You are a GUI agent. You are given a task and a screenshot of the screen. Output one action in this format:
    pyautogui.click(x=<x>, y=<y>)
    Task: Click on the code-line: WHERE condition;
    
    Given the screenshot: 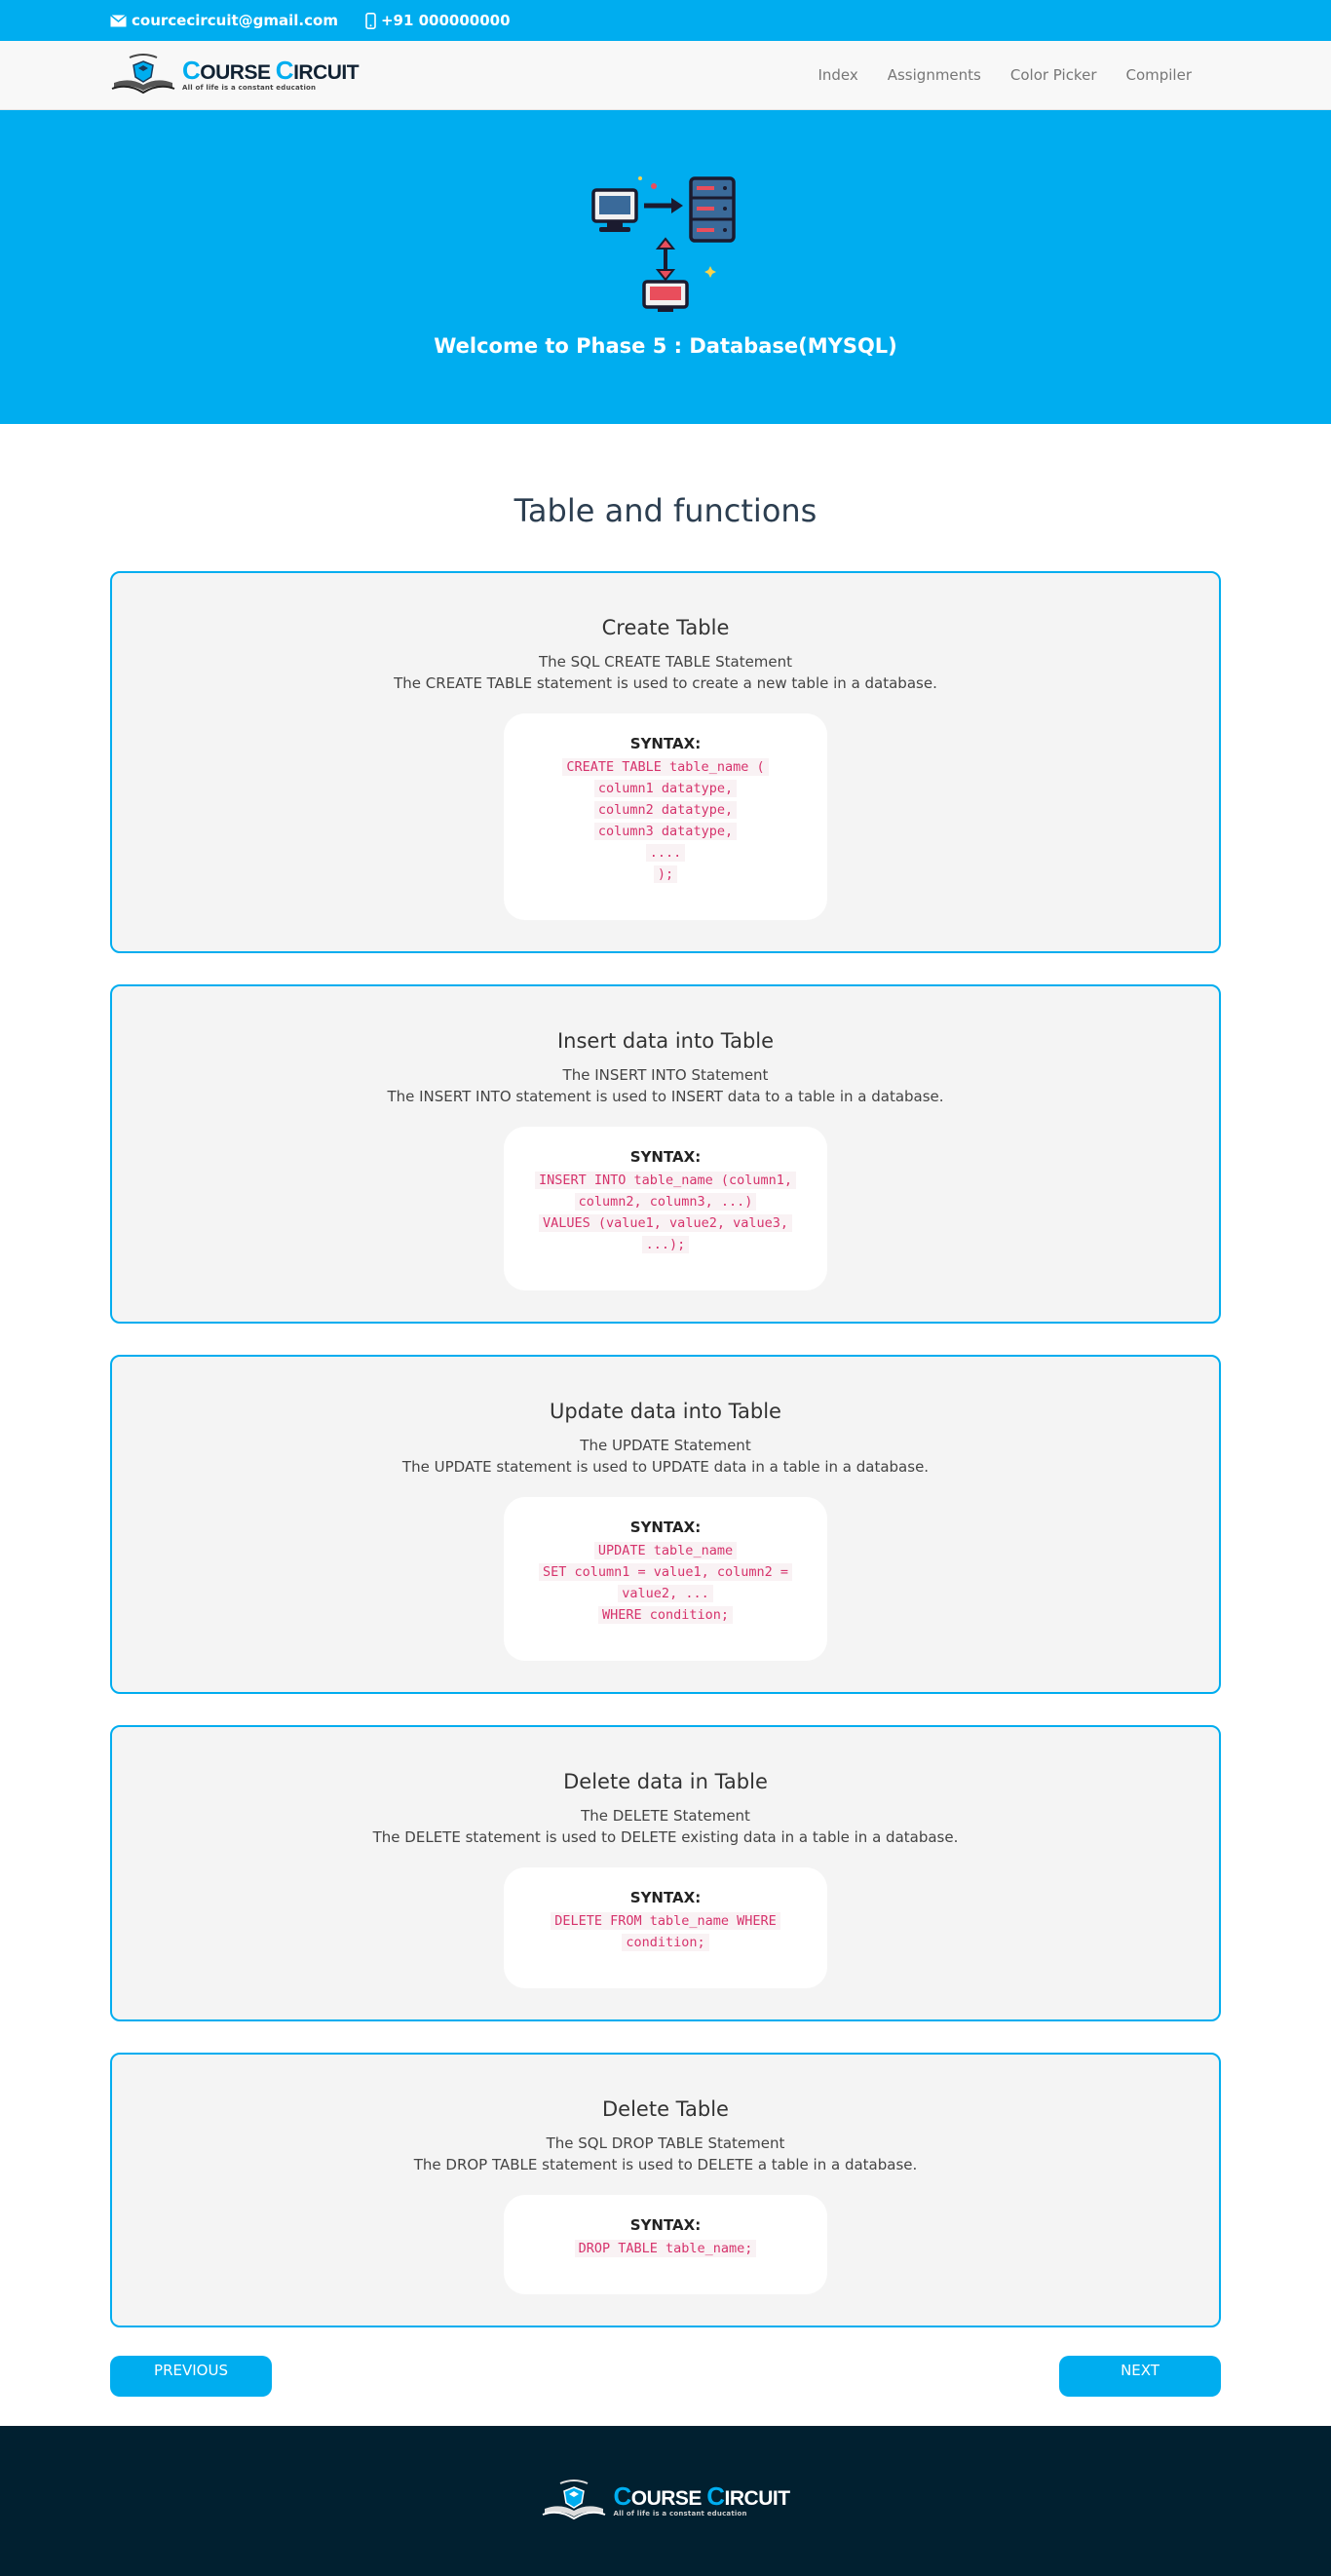 What is the action you would take?
    pyautogui.click(x=665, y=1615)
    